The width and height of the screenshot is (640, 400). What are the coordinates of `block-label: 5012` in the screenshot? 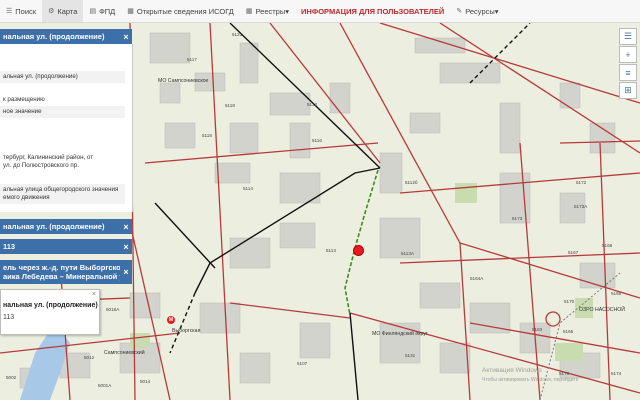 It's located at (89, 357).